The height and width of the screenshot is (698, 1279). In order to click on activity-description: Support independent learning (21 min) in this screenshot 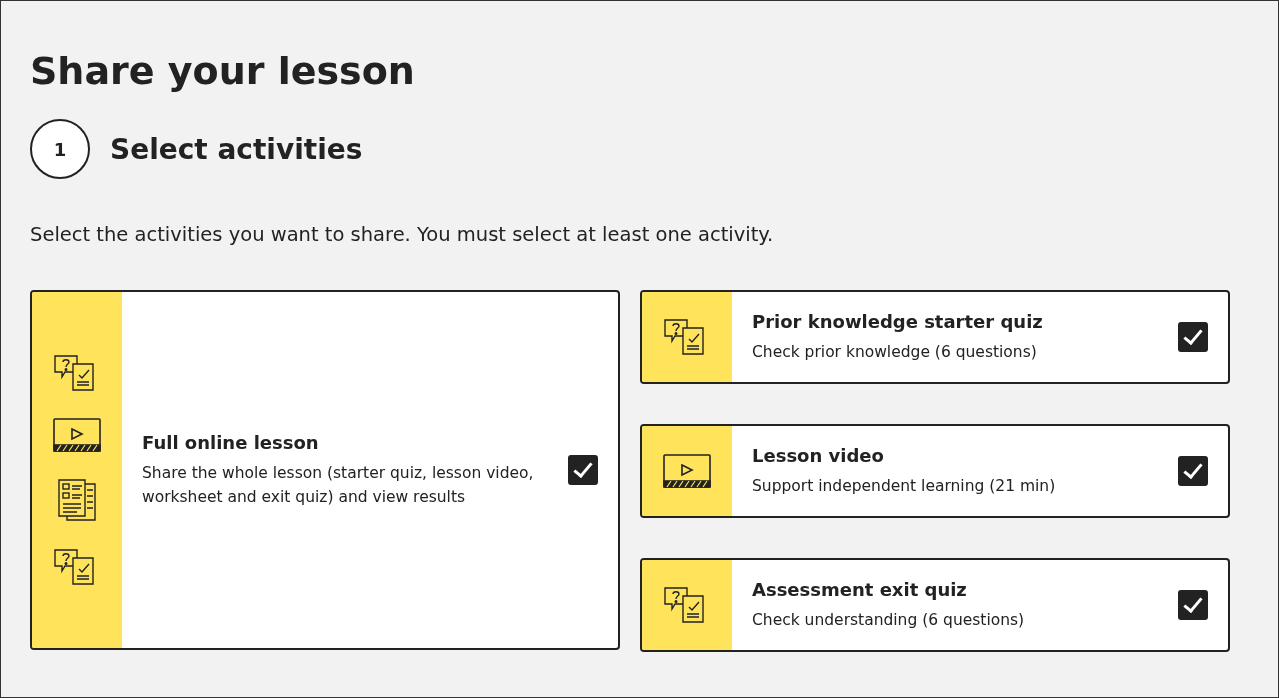, I will do `click(904, 486)`.